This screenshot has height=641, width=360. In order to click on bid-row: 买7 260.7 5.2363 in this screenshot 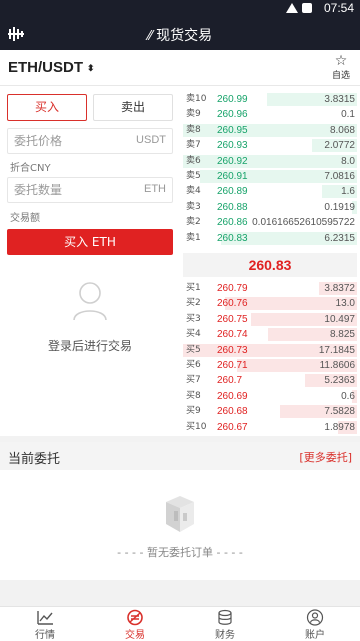, I will do `click(270, 380)`.